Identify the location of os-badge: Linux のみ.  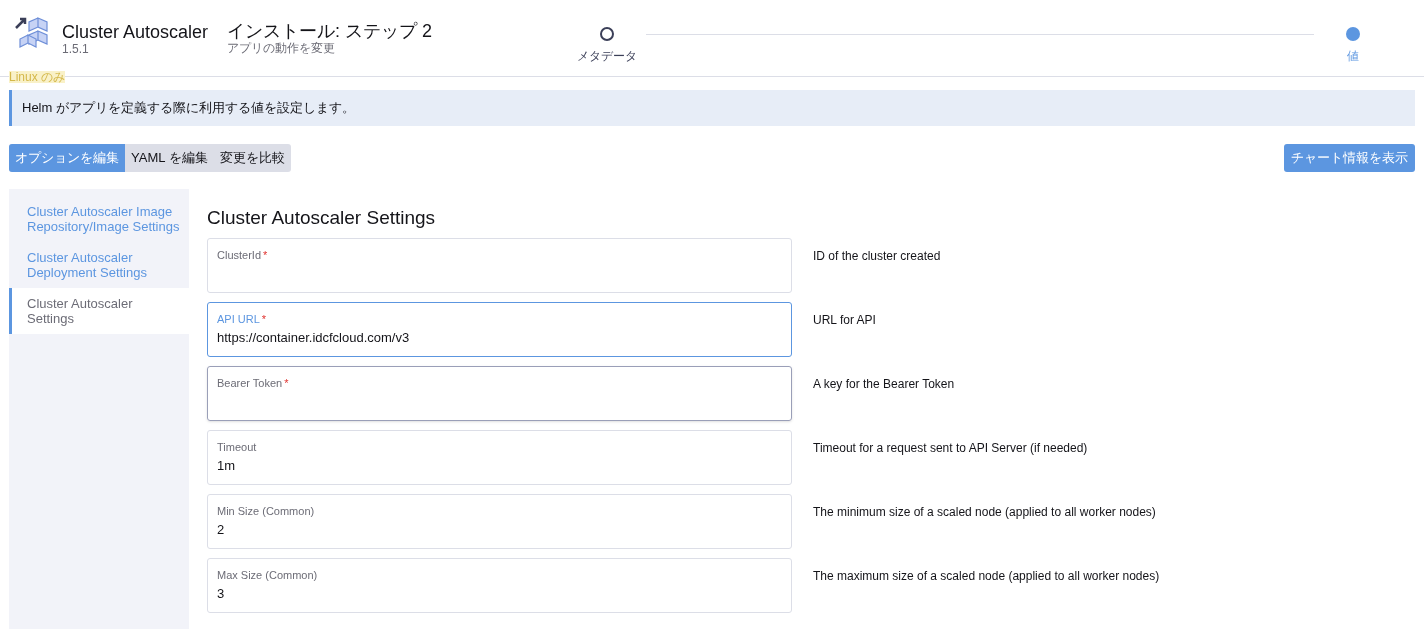
(37, 77).